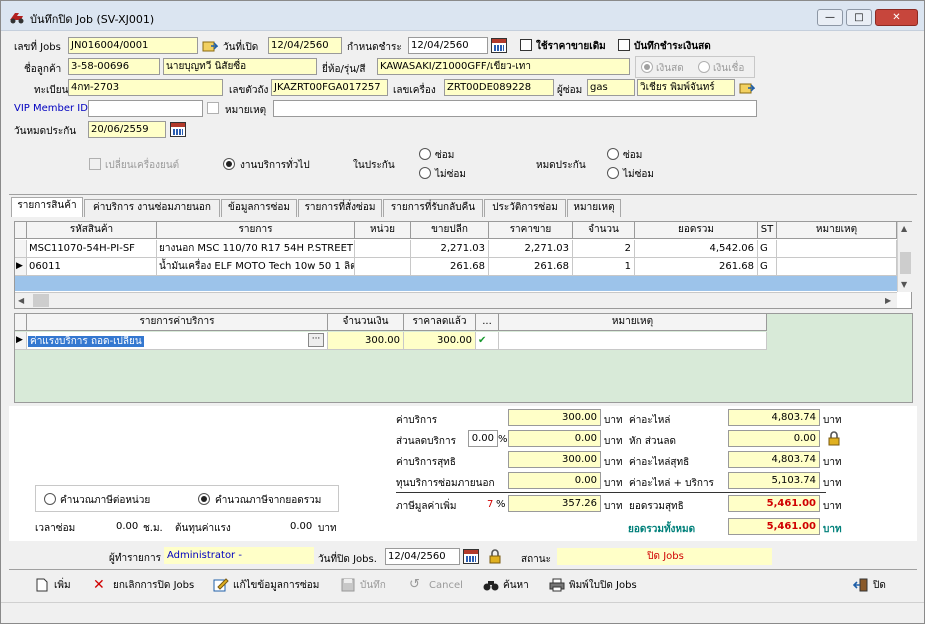 Image resolution: width=925 pixels, height=624 pixels. I want to click on grand-total-field: 5,461.00, so click(774, 526).